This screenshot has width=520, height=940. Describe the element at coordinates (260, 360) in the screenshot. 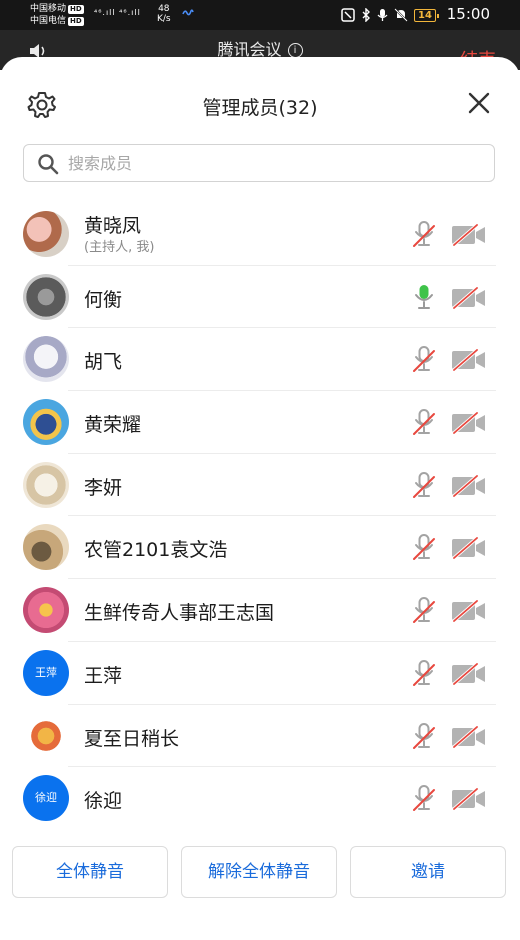

I see `member-row: 胡飞` at that location.